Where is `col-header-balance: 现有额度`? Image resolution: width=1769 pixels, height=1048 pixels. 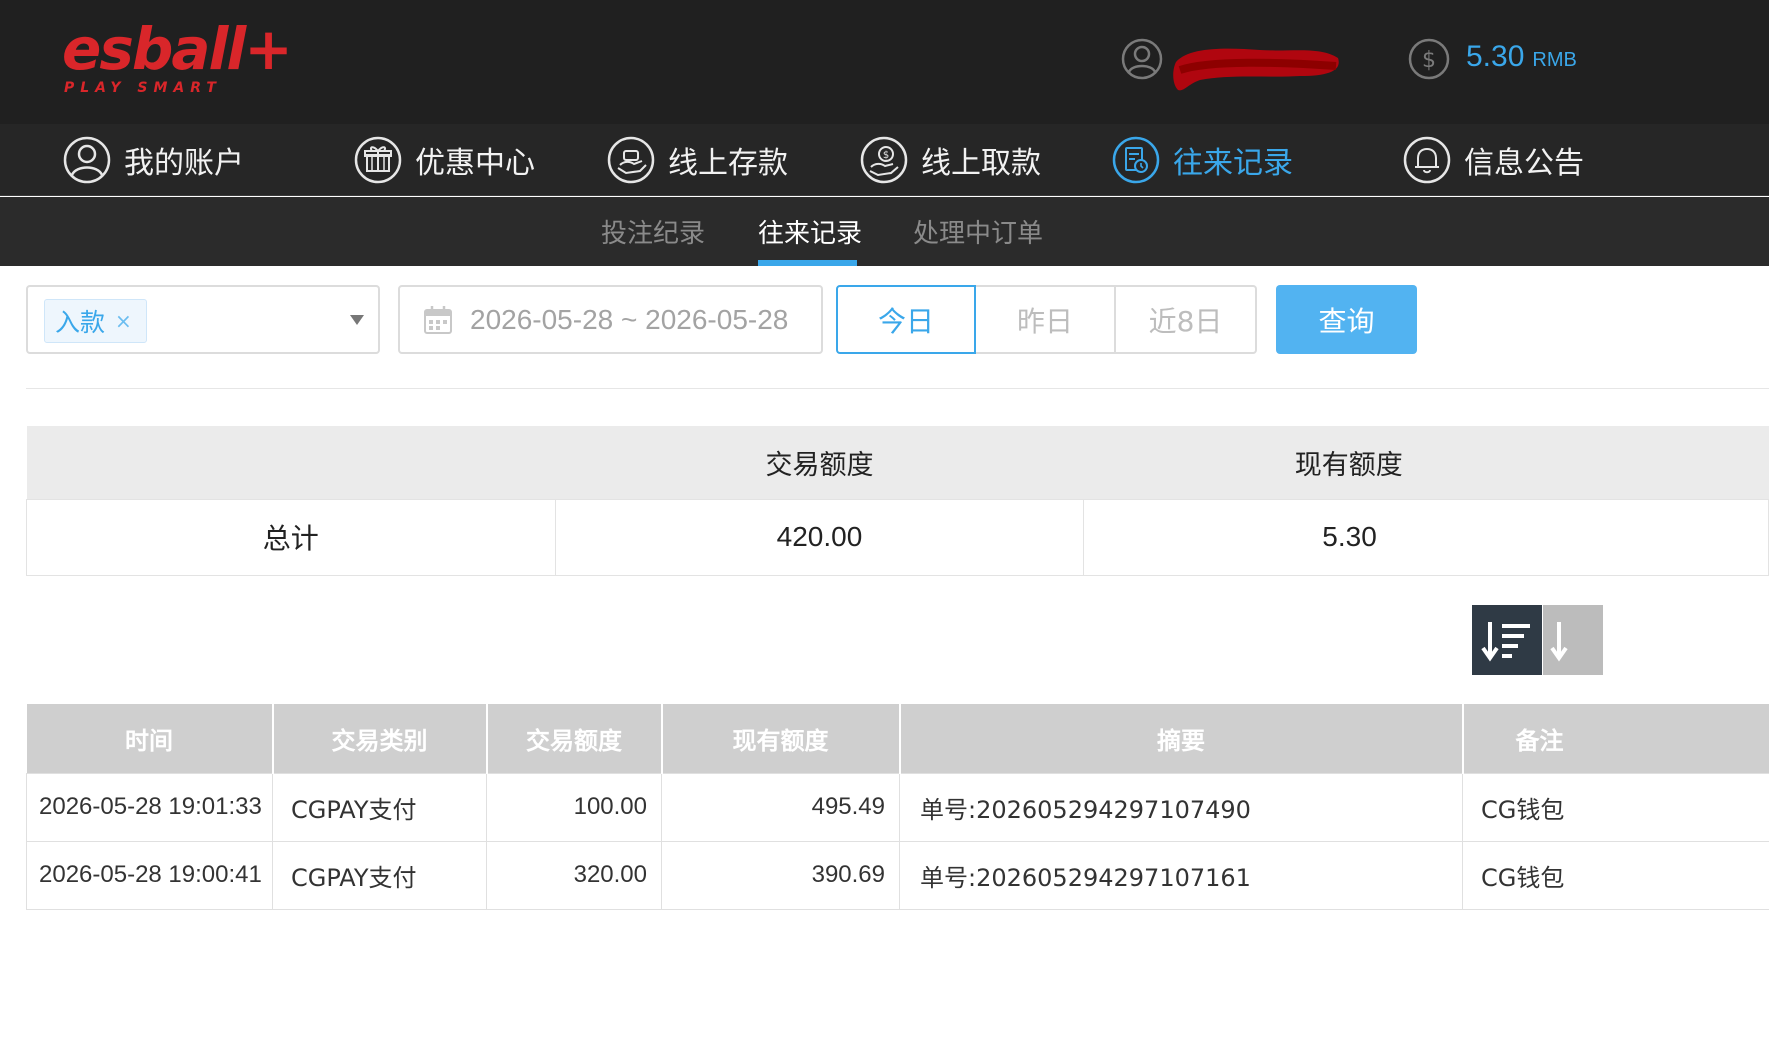
col-header-balance: 现有额度 is located at coordinates (781, 738).